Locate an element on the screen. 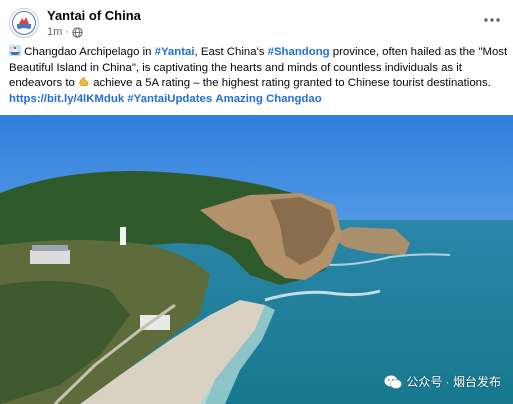  post-text-segment: Changdao Archipelago in is located at coordinates (88, 52).